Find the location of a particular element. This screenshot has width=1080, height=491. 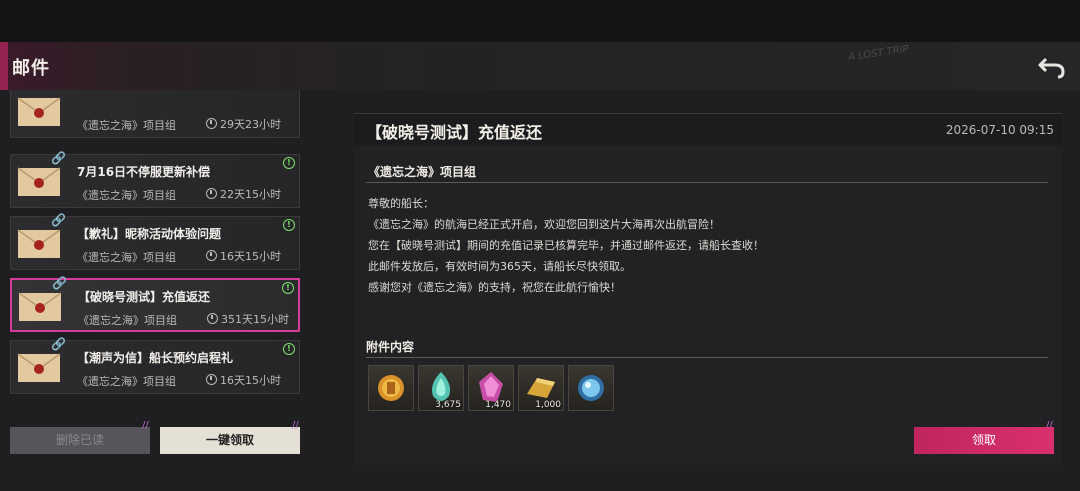

back-arrow-icon is located at coordinates (1052, 66).